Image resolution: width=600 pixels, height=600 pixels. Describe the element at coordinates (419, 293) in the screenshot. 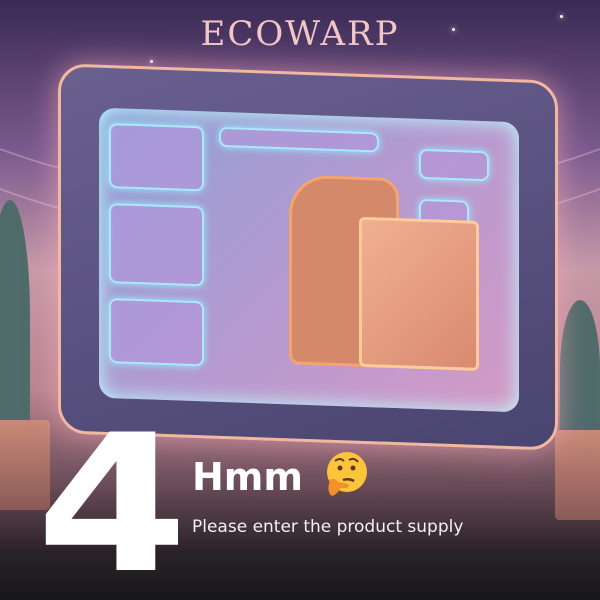

I see `box-front` at that location.